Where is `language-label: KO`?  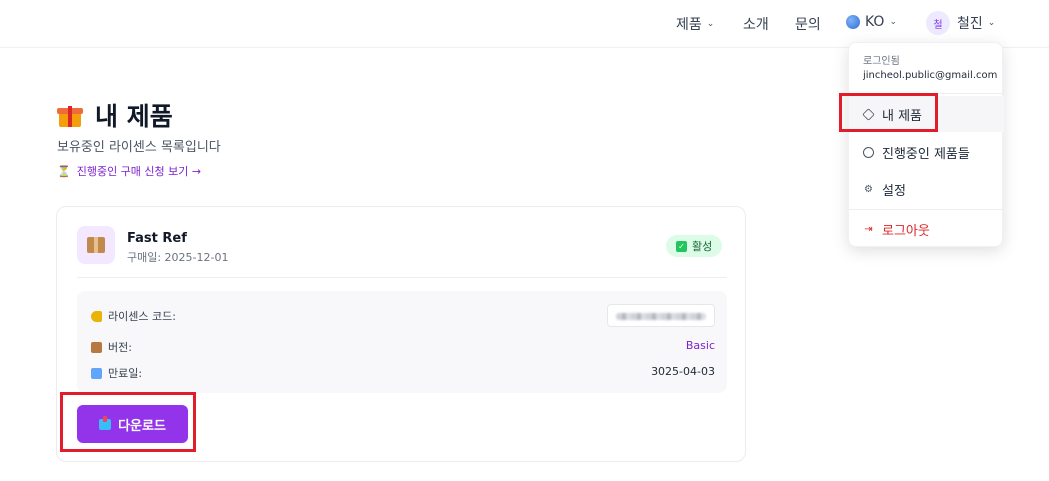 language-label: KO is located at coordinates (875, 22).